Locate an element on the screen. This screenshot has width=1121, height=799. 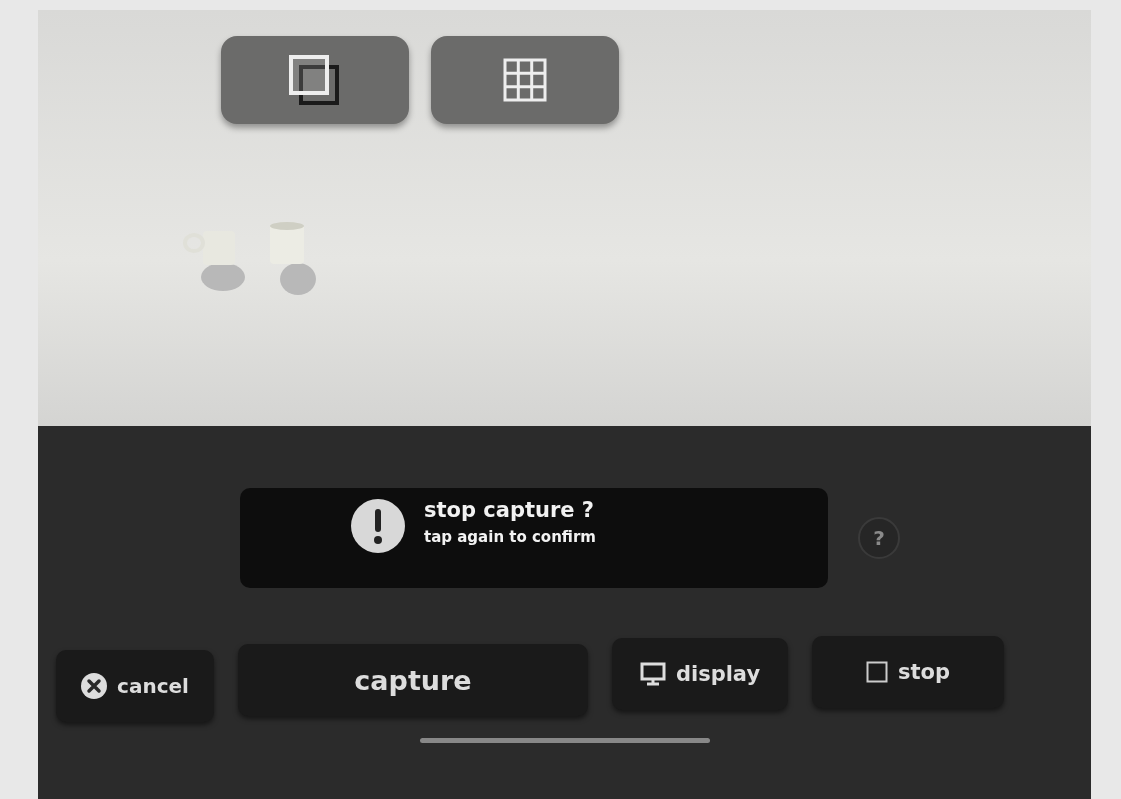
close-icon is located at coordinates (94, 686).